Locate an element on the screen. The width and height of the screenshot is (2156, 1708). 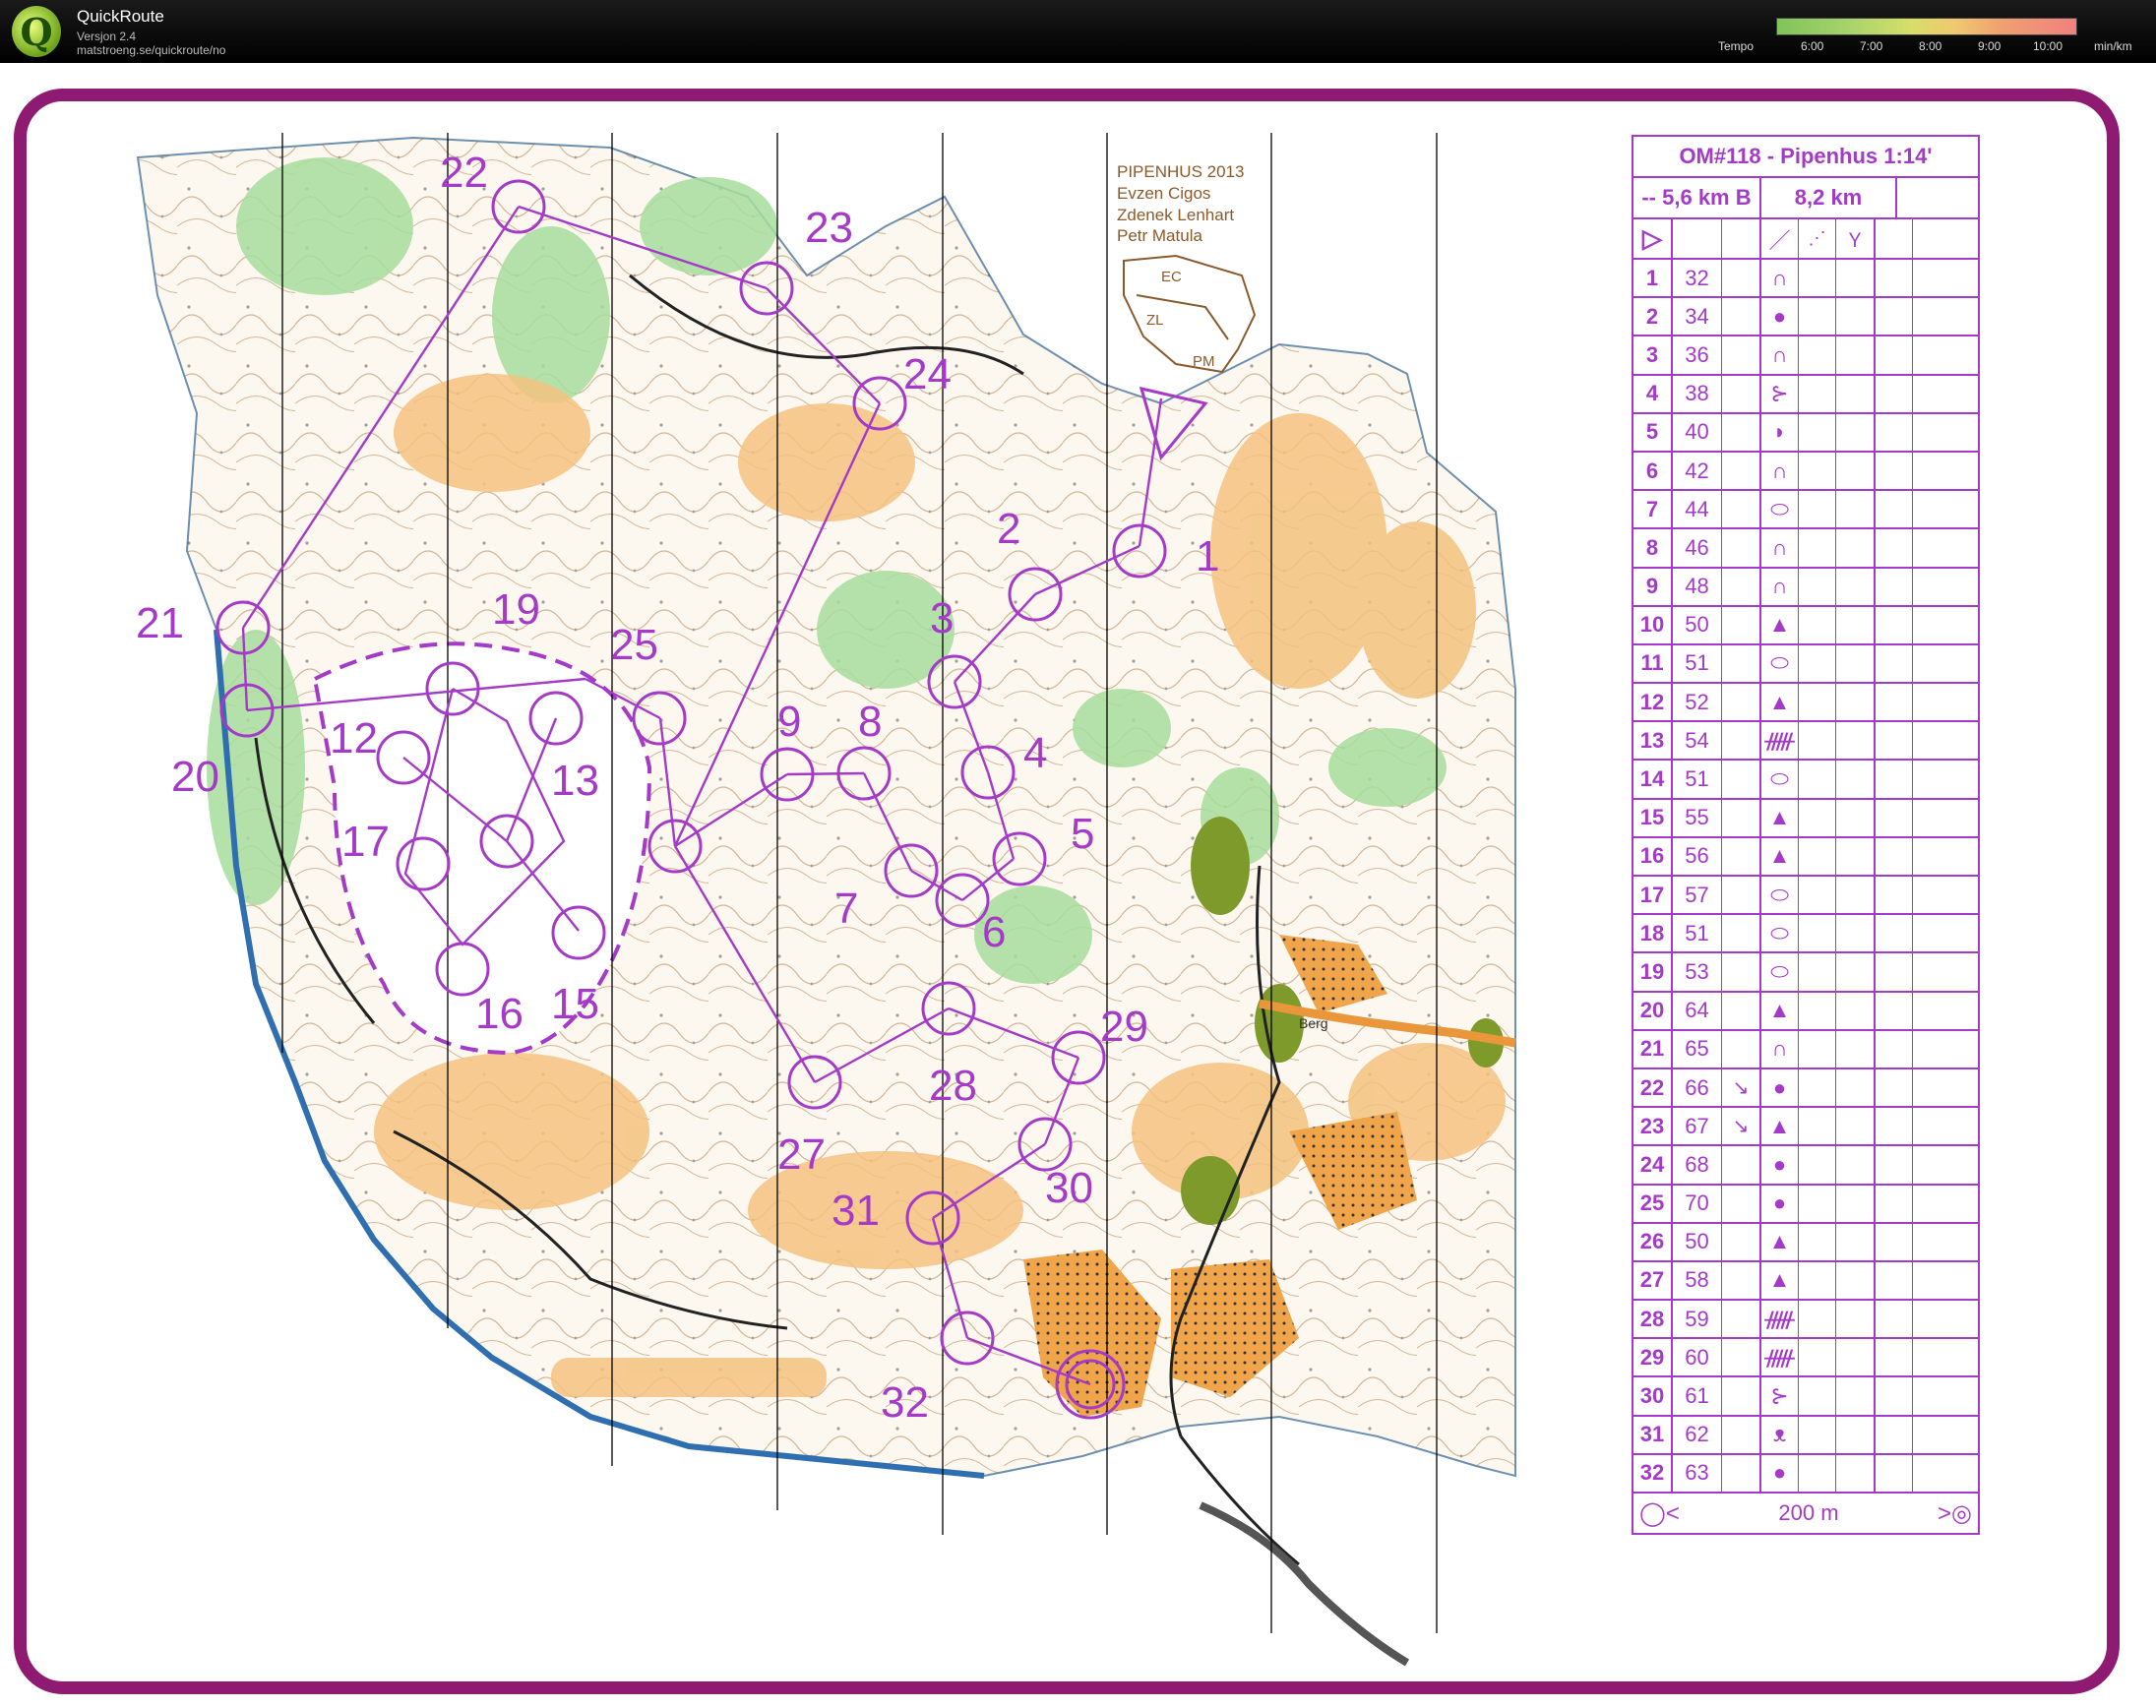
control-description-row: 23 67 ↘ ▲ is located at coordinates (1805, 1127).